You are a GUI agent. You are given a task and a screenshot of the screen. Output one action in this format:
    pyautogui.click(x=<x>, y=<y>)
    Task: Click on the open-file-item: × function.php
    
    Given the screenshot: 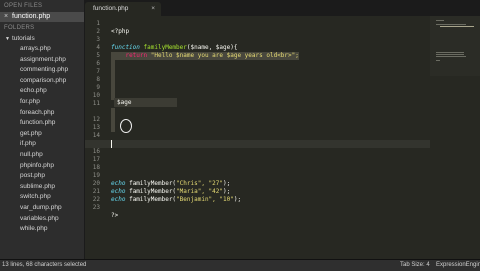 What is the action you would take?
    pyautogui.click(x=42, y=17)
    